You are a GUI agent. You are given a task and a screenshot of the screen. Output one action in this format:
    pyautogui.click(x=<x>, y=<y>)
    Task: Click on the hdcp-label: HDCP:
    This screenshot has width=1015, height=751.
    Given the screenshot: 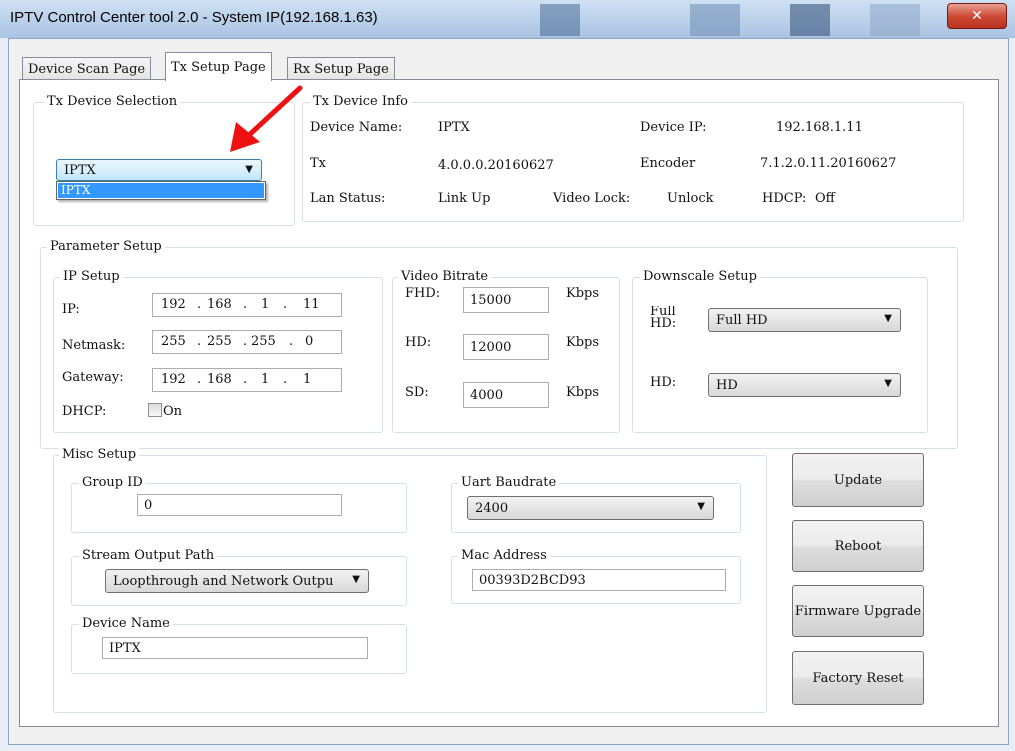 What is the action you would take?
    pyautogui.click(x=784, y=198)
    